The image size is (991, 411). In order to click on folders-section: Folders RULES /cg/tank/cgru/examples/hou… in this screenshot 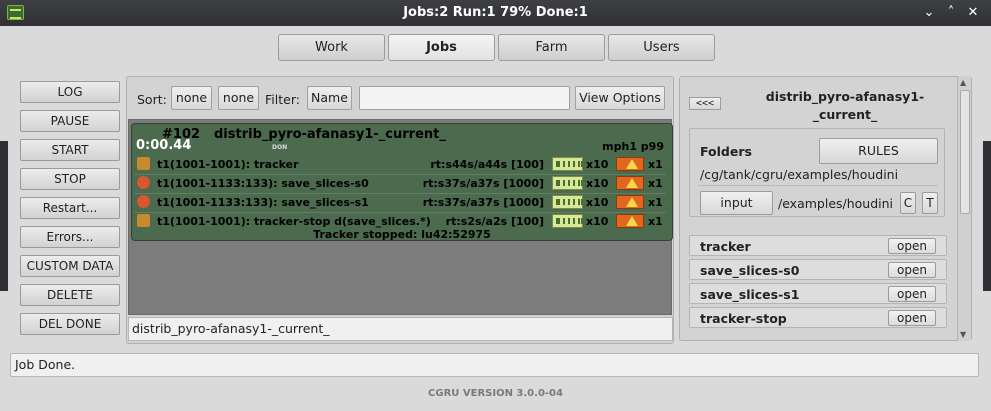, I will do `click(817, 172)`.